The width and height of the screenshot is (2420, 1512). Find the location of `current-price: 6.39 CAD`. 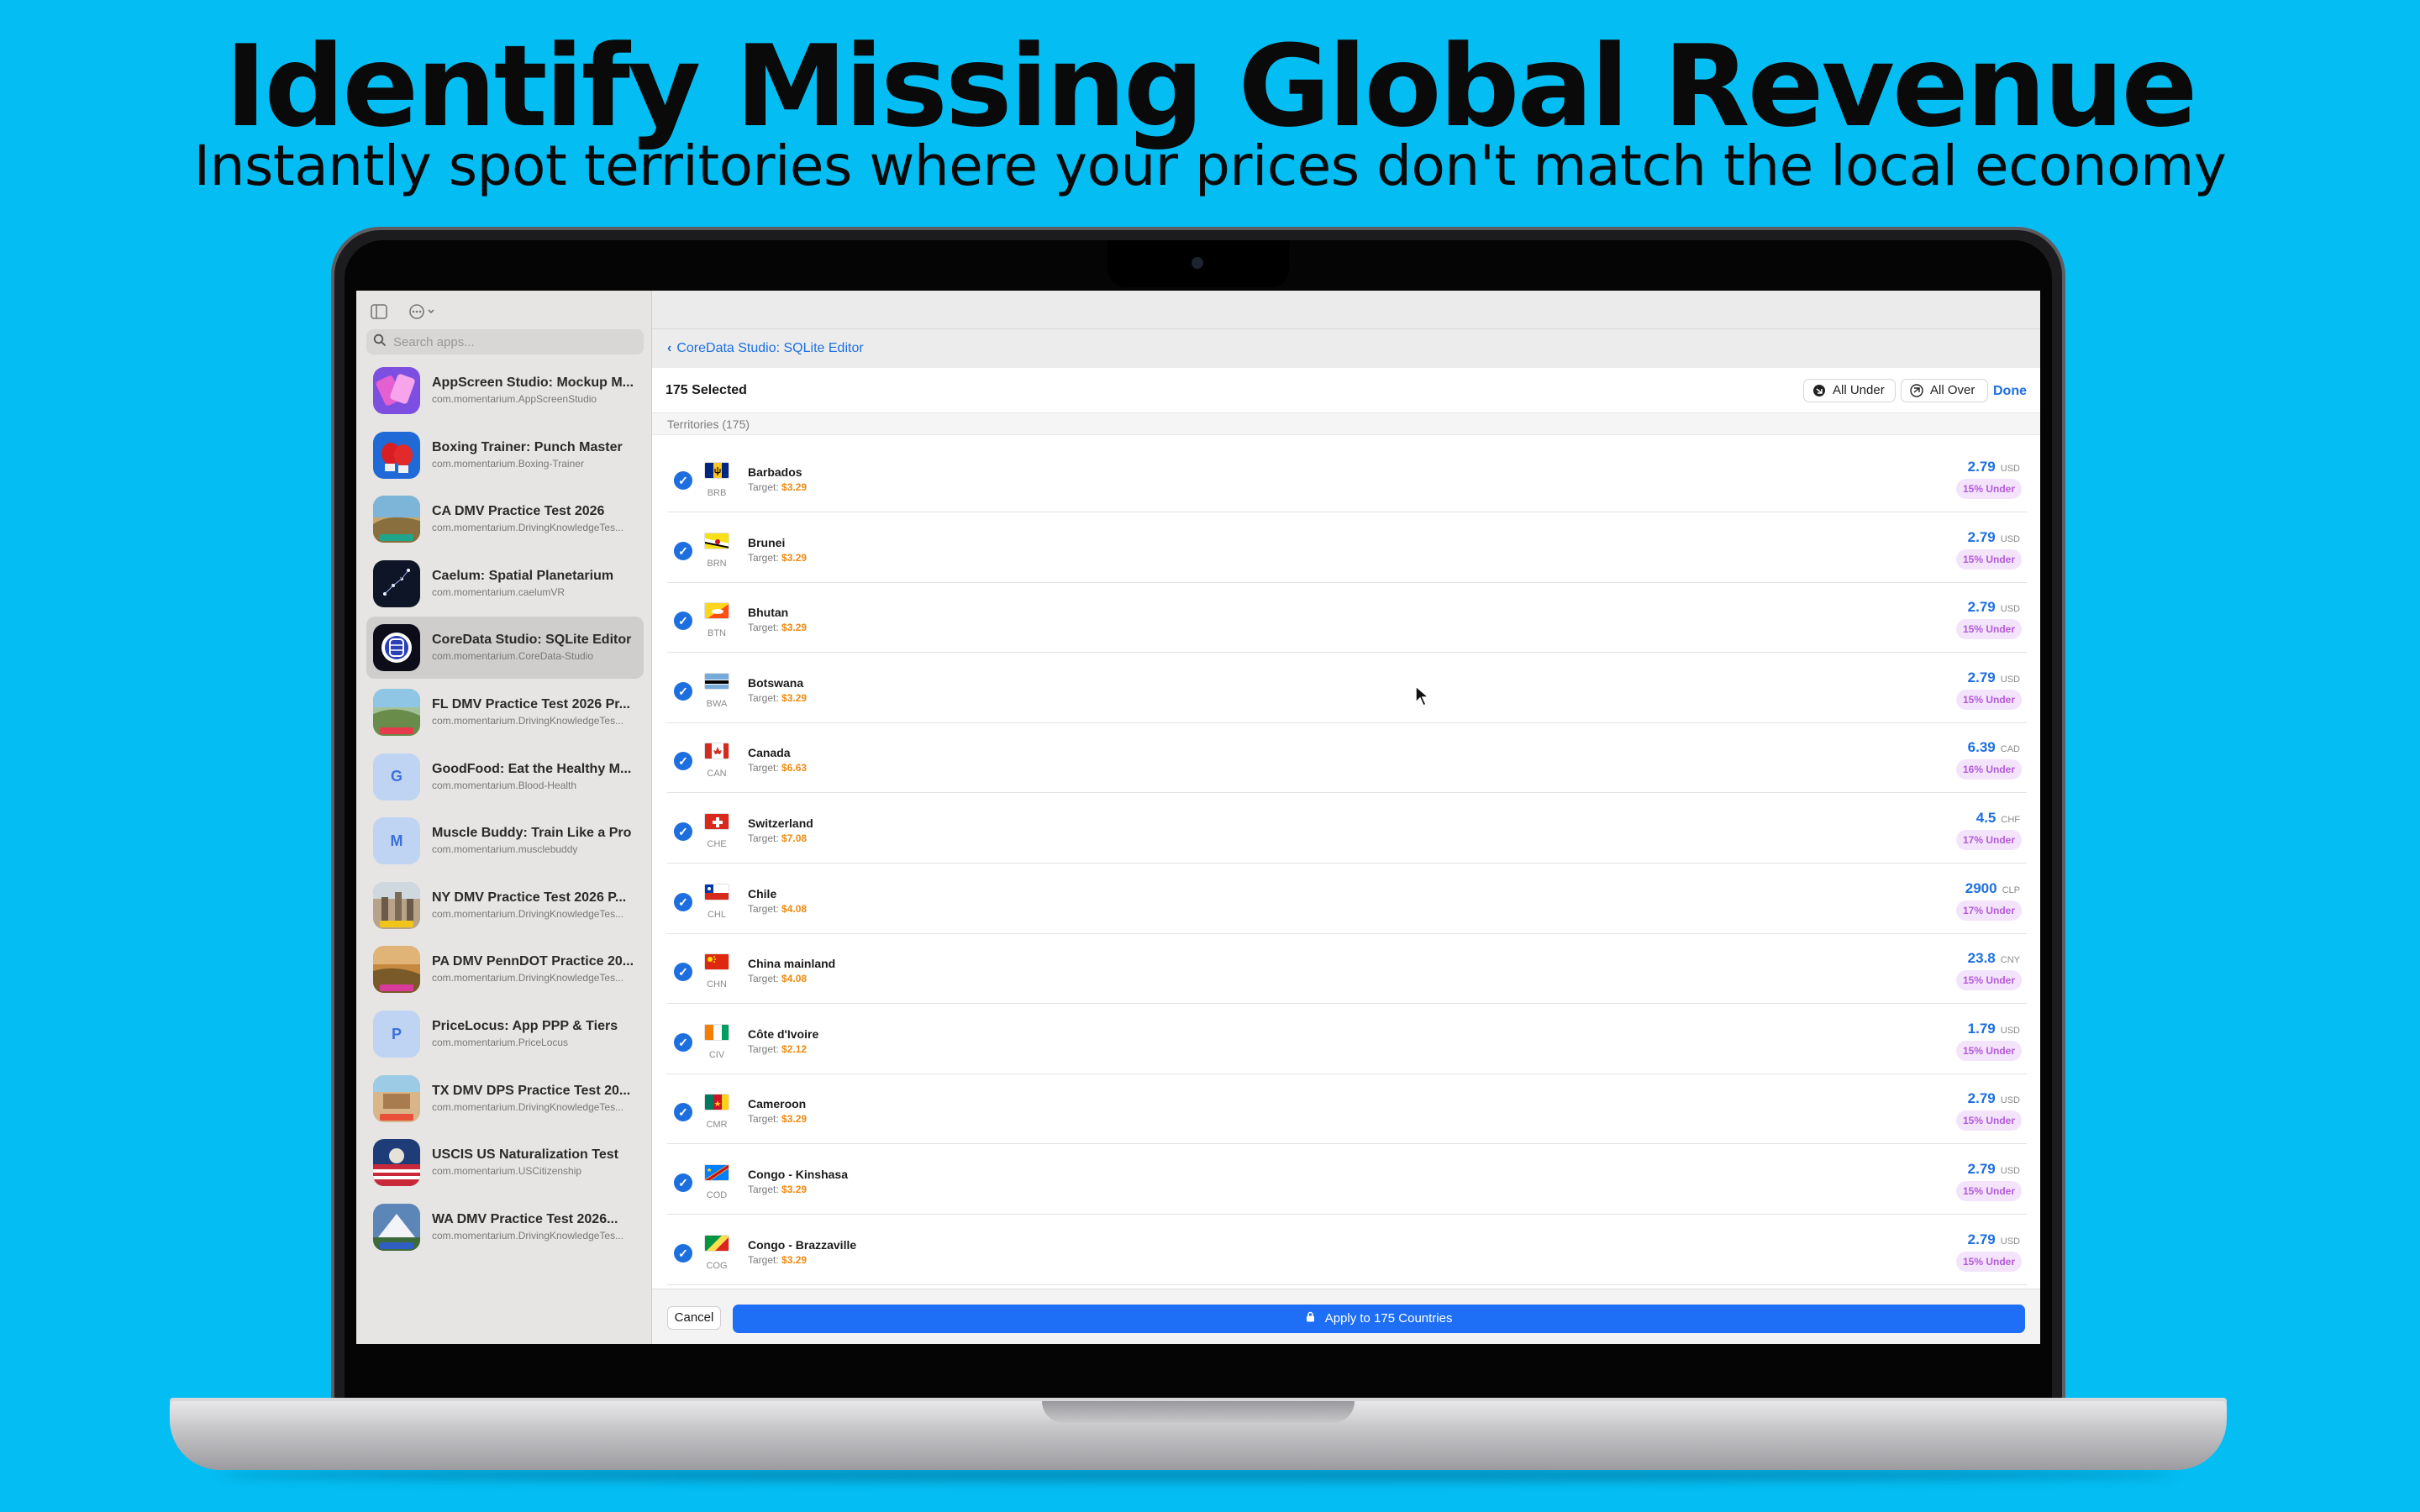

current-price: 6.39 CAD is located at coordinates (1994, 747).